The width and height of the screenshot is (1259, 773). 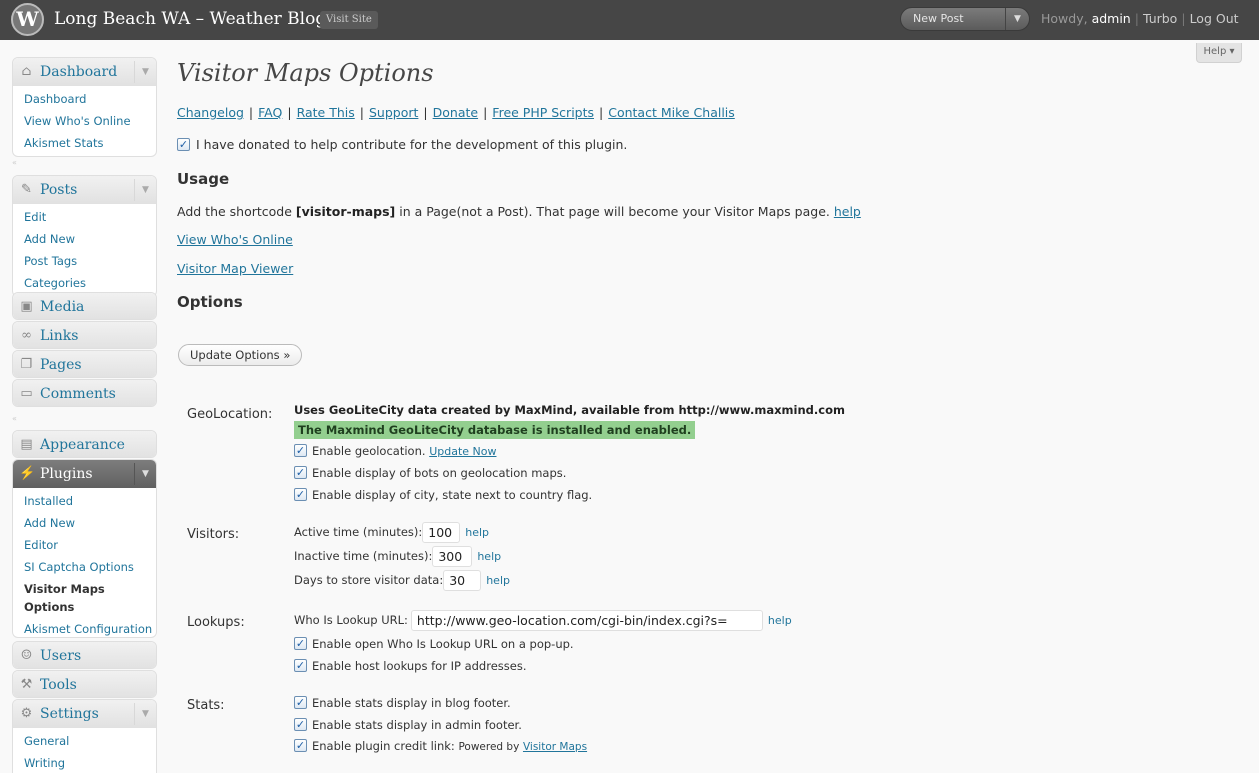 I want to click on sidebar-item-general: General, so click(x=90, y=741).